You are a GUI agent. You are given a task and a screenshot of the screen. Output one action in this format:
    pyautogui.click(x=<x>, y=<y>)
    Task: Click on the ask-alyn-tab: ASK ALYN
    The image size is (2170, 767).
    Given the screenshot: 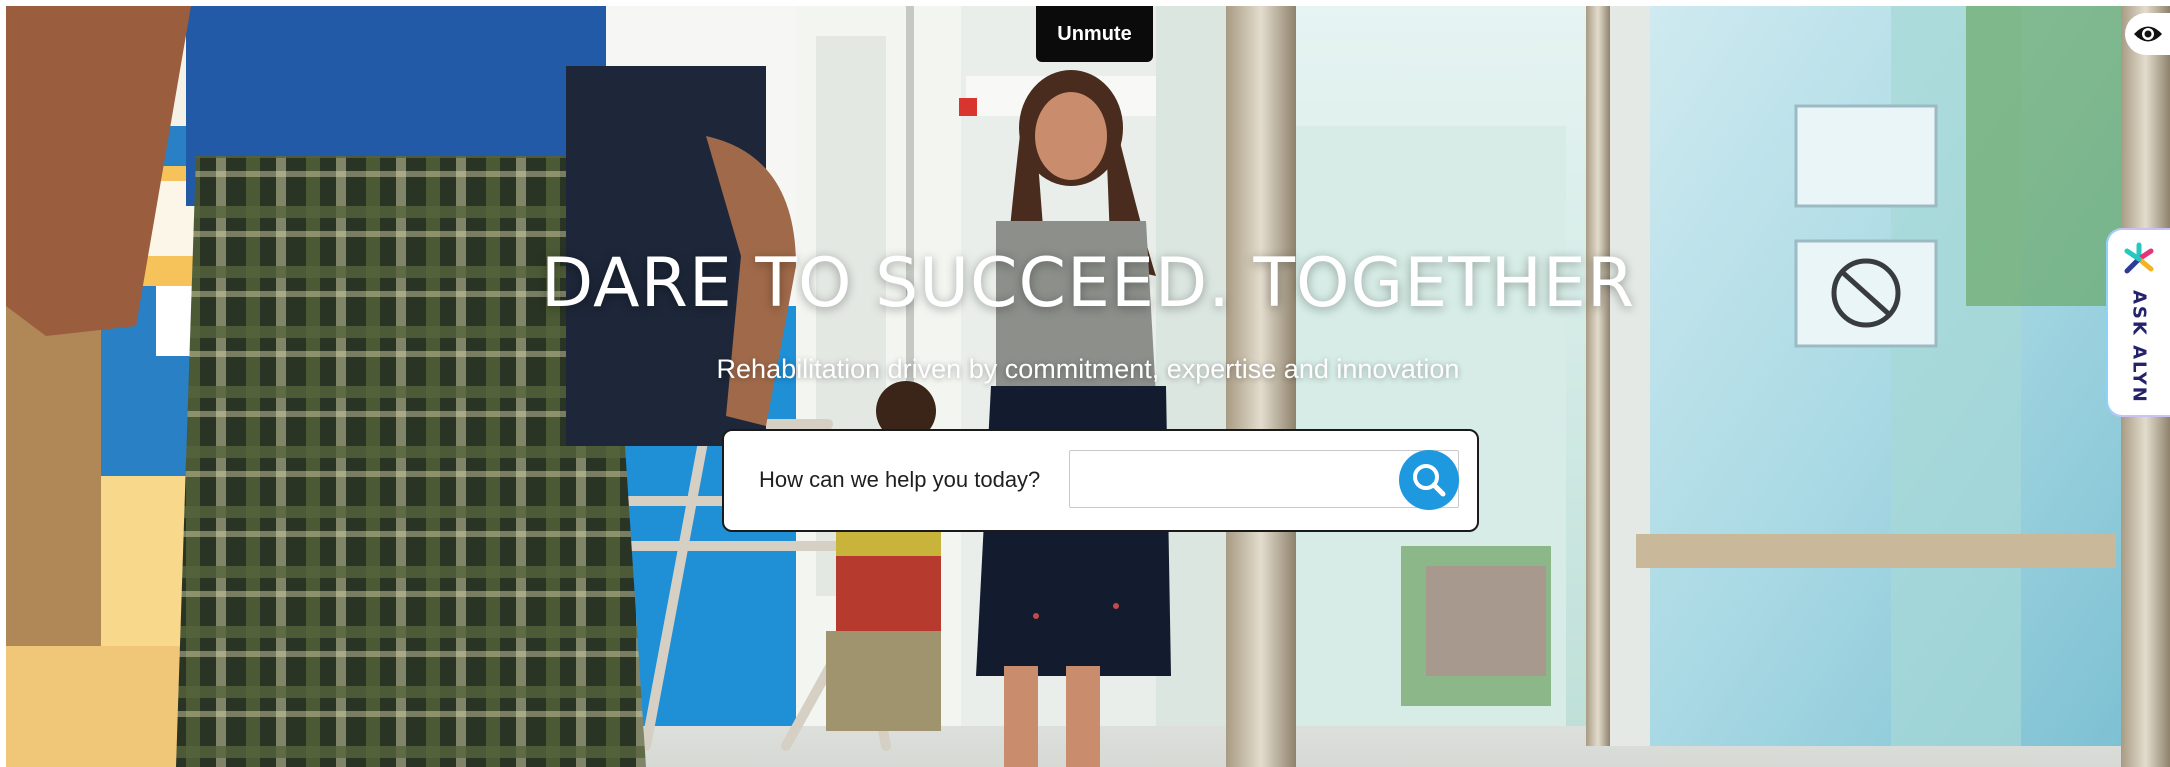 What is the action you would take?
    pyautogui.click(x=2139, y=322)
    